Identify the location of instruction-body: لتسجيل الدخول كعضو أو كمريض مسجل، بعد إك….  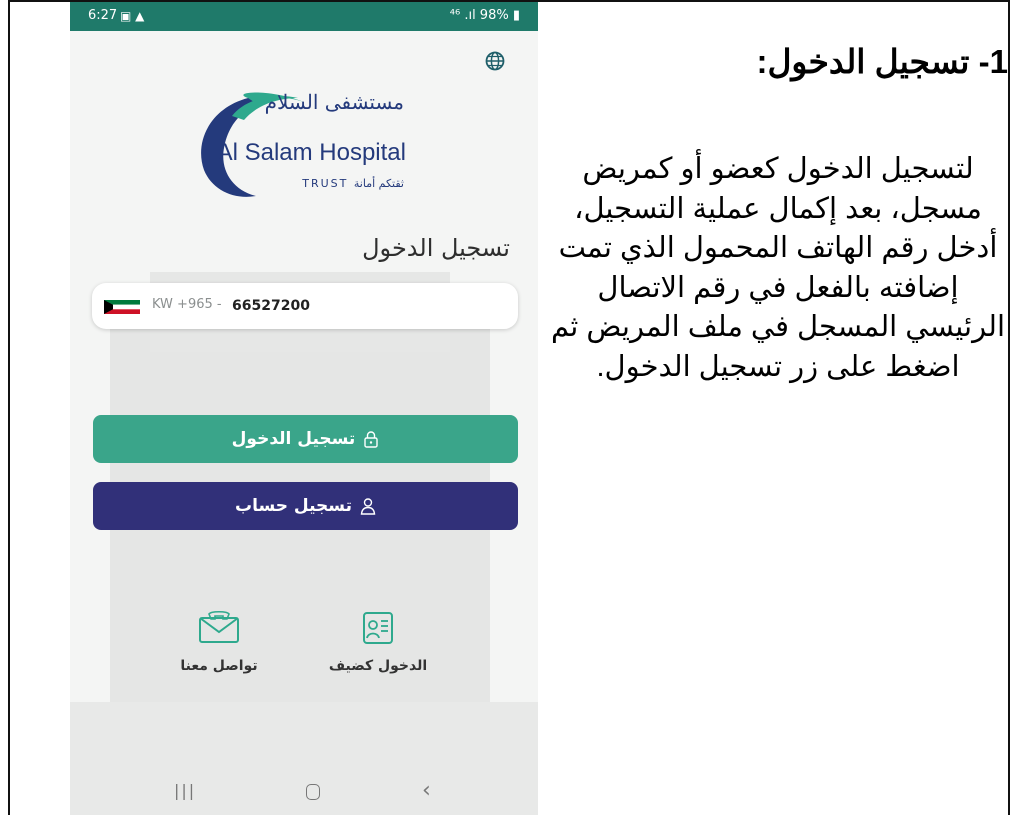
(778, 268).